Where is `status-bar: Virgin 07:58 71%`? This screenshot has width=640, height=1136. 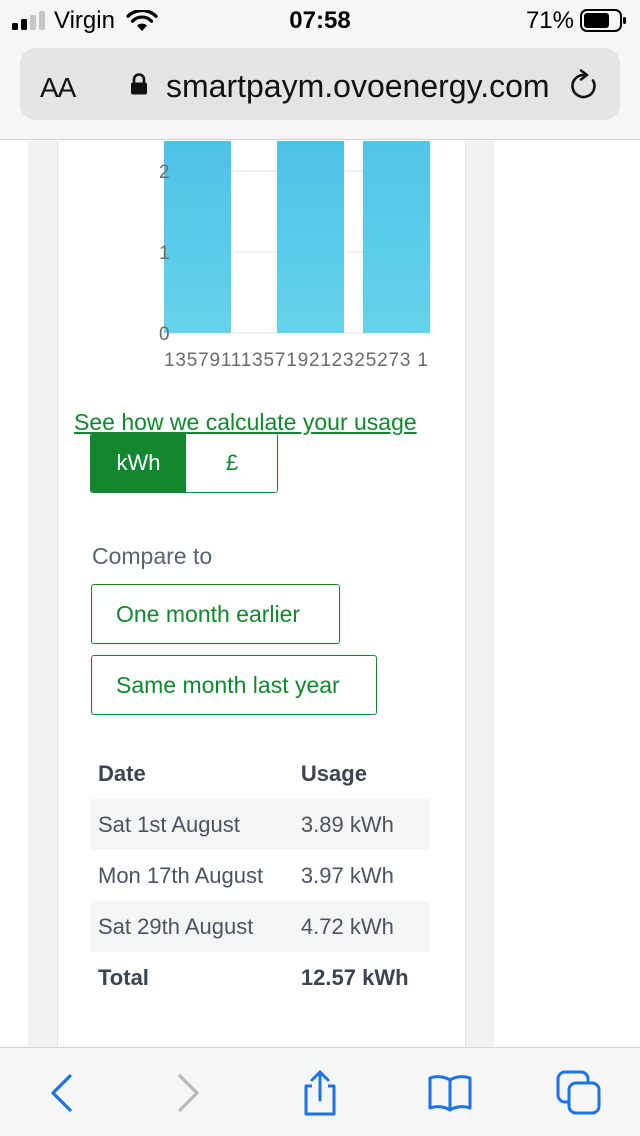
status-bar: Virgin 07:58 71% is located at coordinates (320, 21).